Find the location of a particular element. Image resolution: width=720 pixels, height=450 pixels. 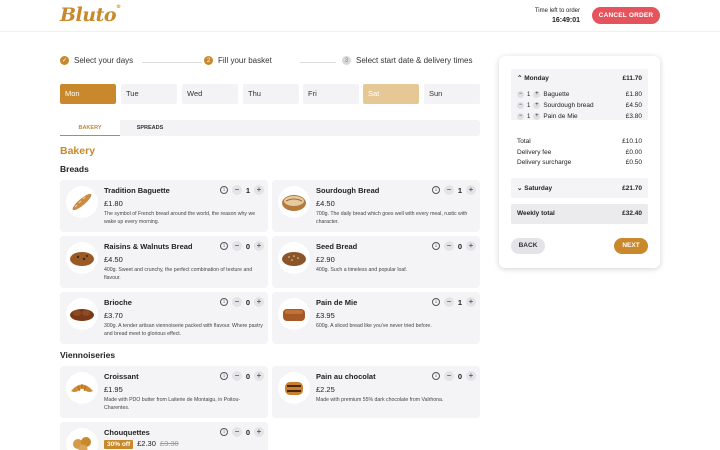

item-name: Baguette is located at coordinates (556, 94).